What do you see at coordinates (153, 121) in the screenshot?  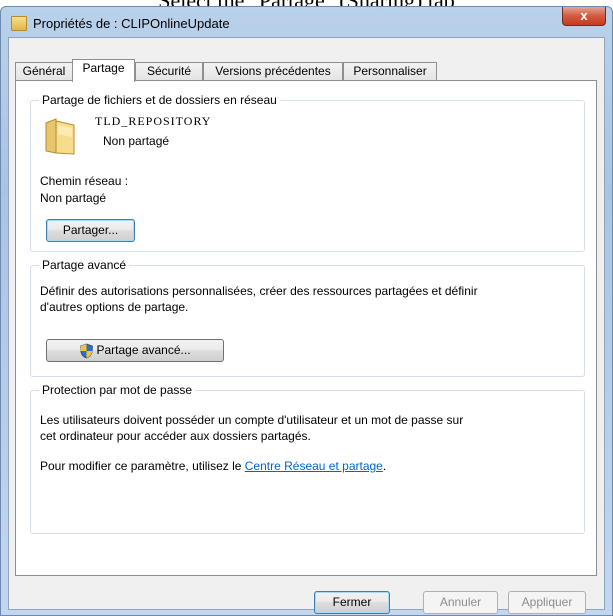 I see `folder-name: TLD_REPOSITORY` at bounding box center [153, 121].